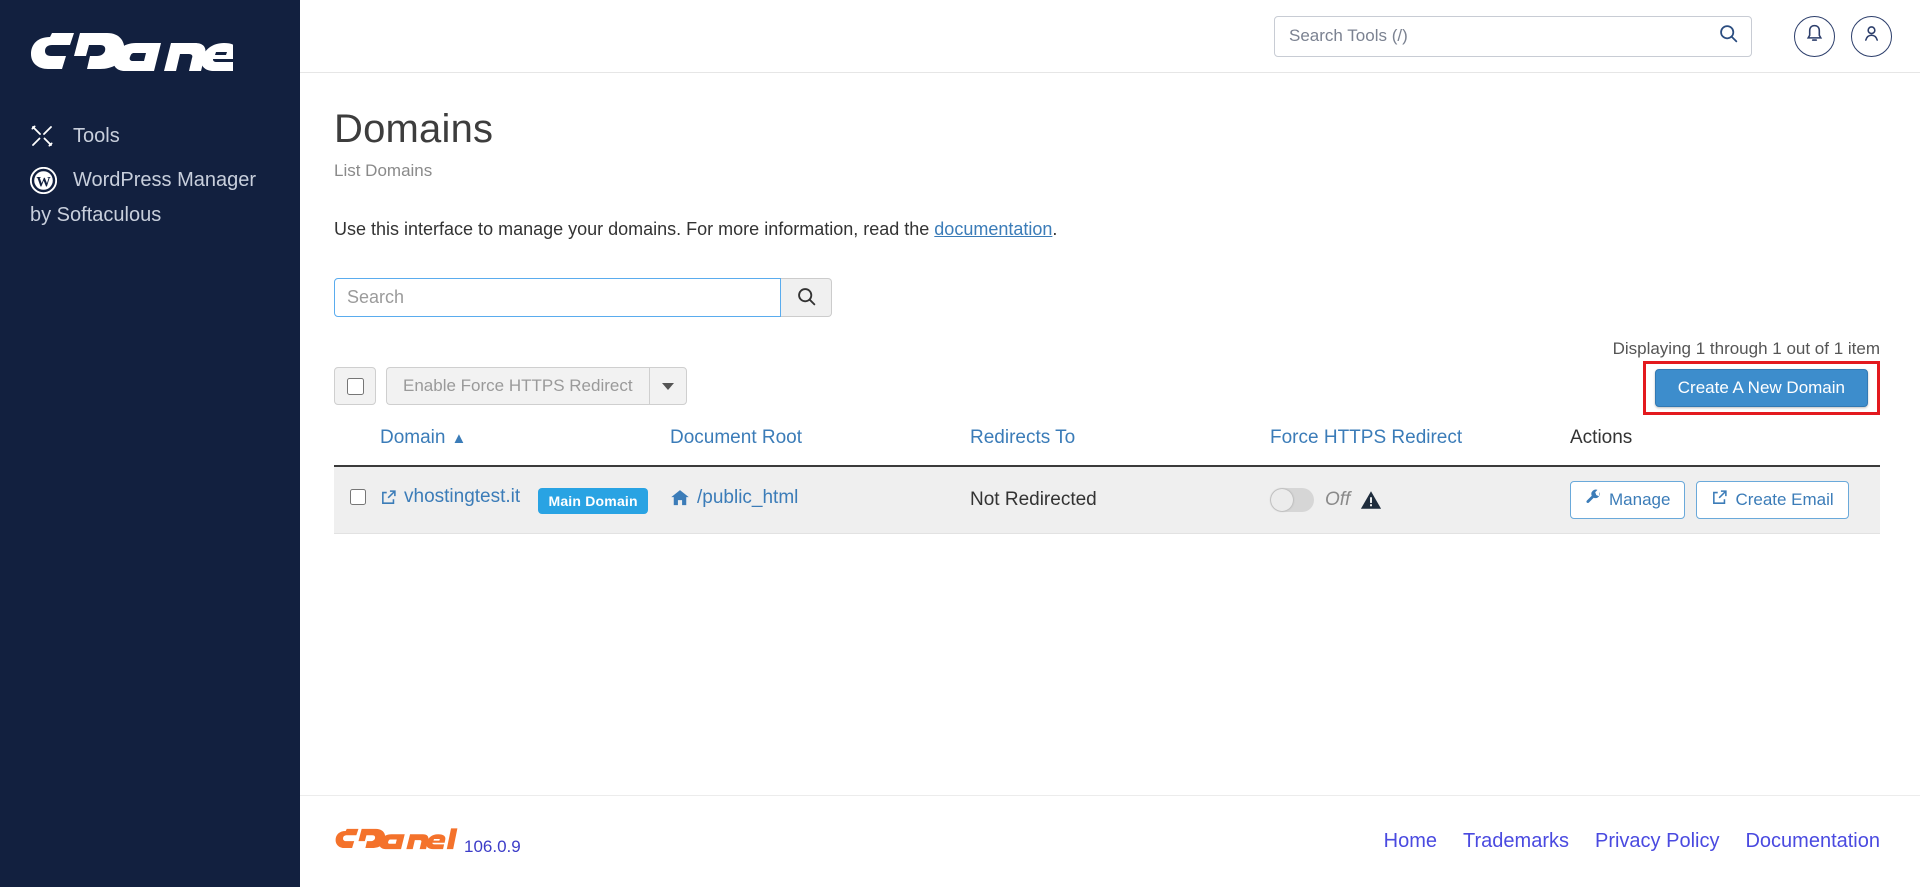  Describe the element at coordinates (1410, 841) in the screenshot. I see `footer-link-home: Home` at that location.